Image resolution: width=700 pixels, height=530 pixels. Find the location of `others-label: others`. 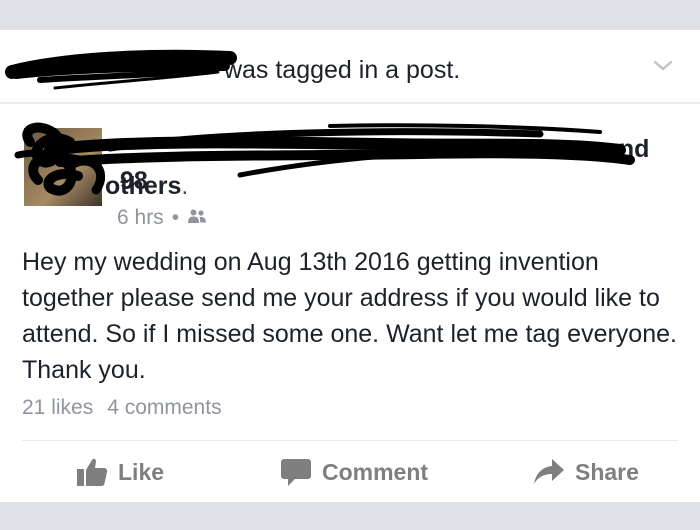

others-label: others is located at coordinates (143, 186).